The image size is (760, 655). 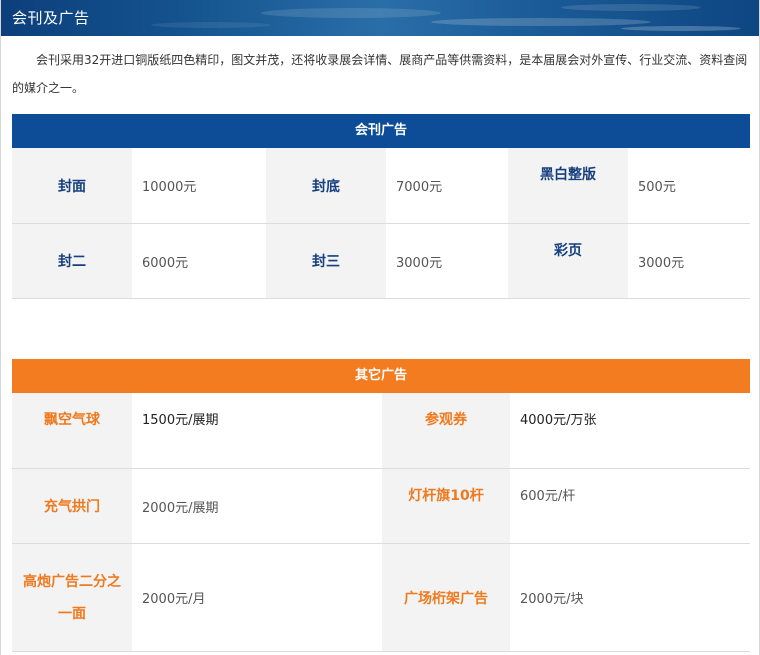 I want to click on price-label: 灯杆旗10杆, so click(x=446, y=506).